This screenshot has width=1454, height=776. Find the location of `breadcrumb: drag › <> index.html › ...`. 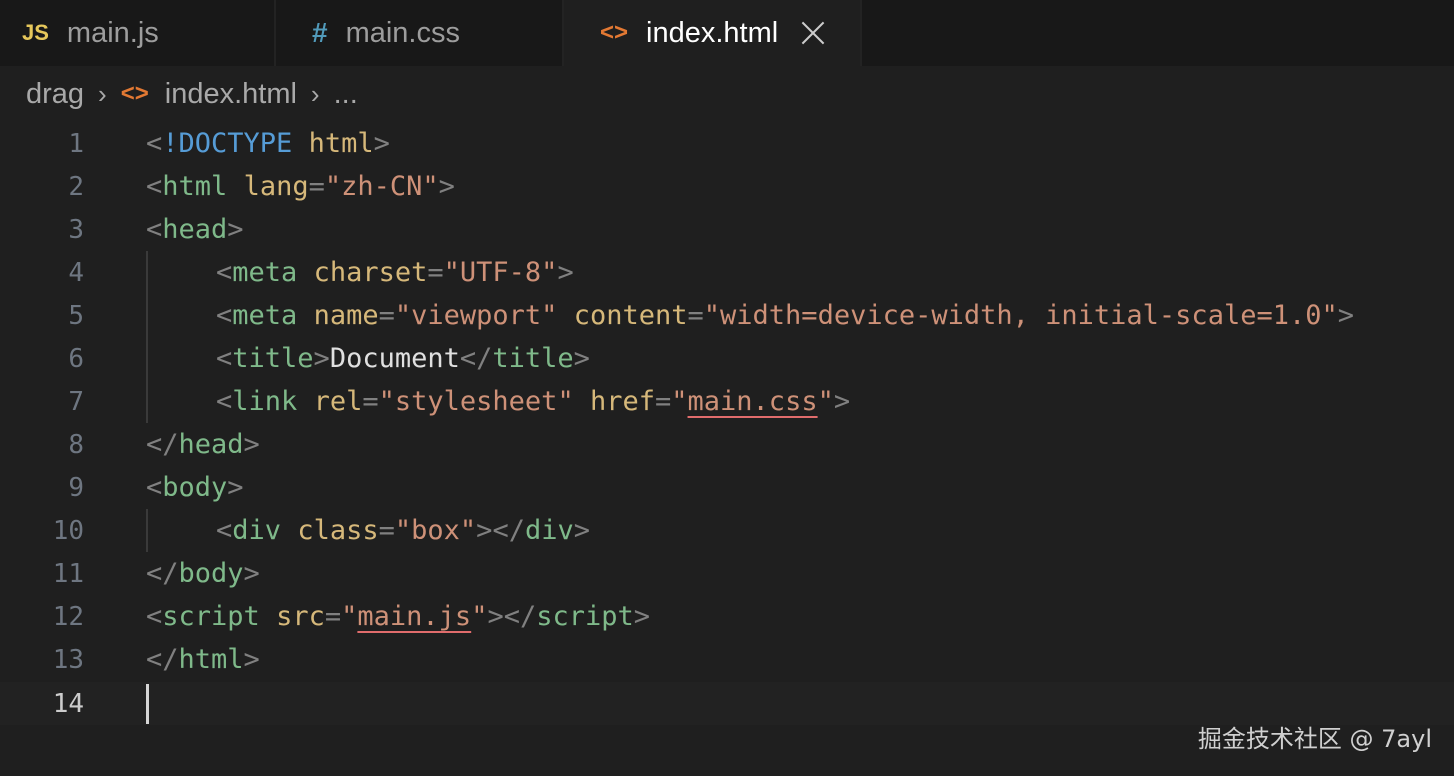

breadcrumb: drag › <> index.html › ... is located at coordinates (727, 94).